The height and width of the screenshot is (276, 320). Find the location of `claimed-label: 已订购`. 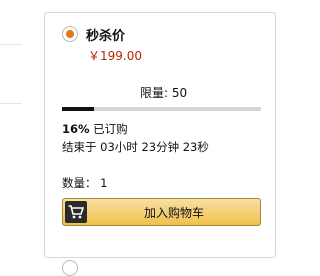

claimed-label: 已订购 is located at coordinates (108, 129).